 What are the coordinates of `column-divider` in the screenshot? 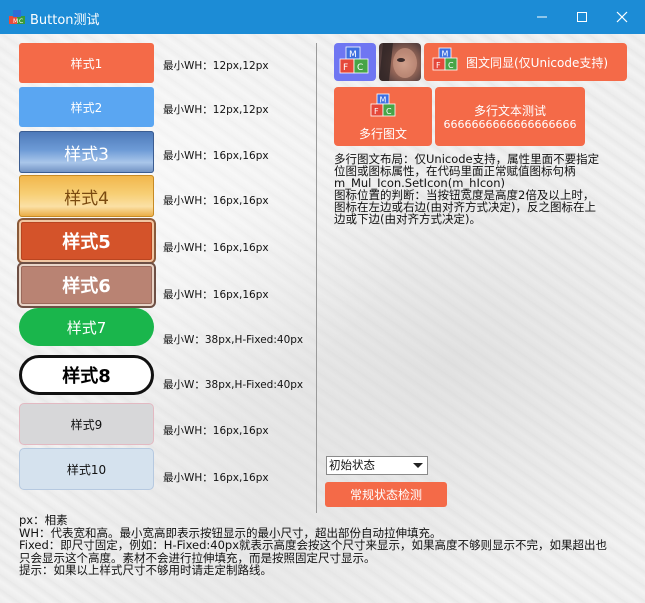 It's located at (316, 278).